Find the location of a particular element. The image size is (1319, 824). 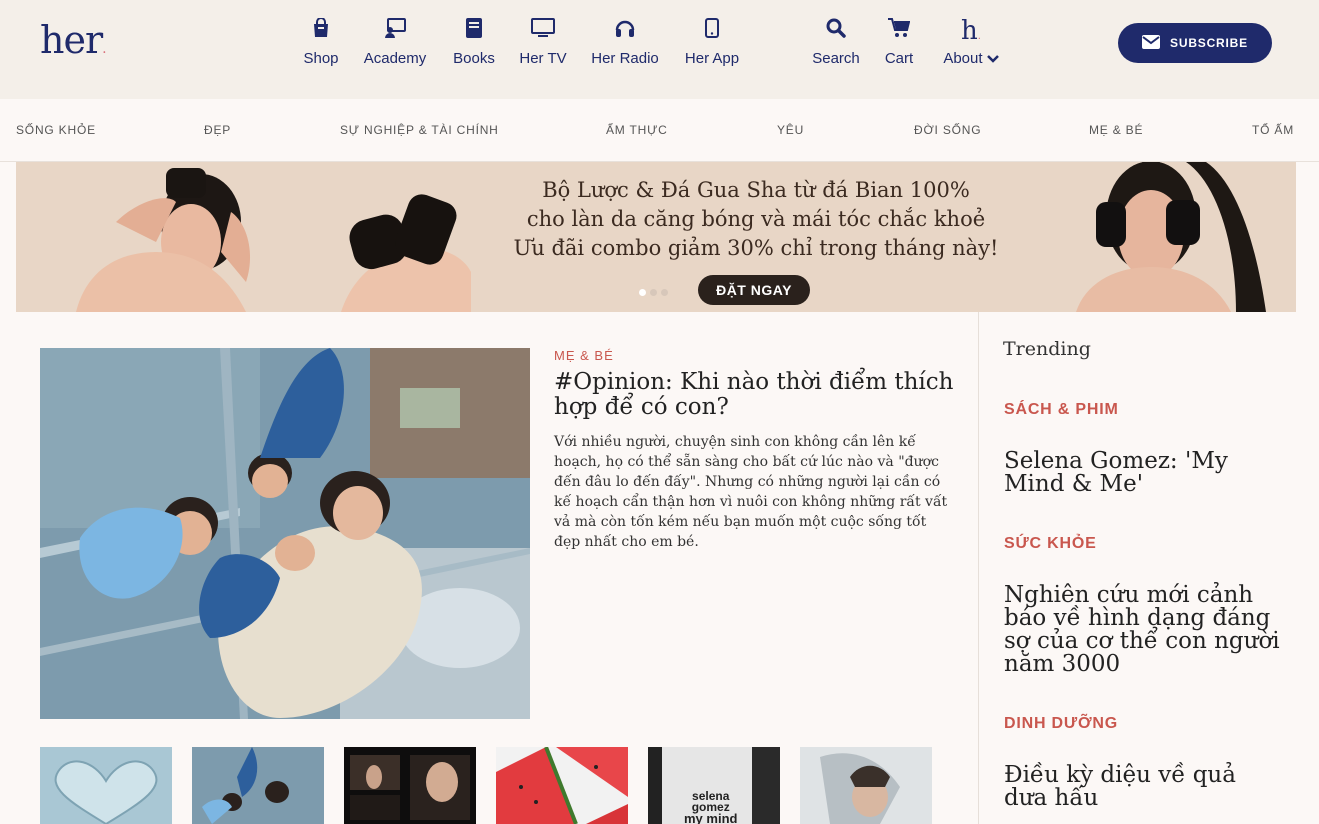

nav-her-tv: Her TV is located at coordinates (543, 42).